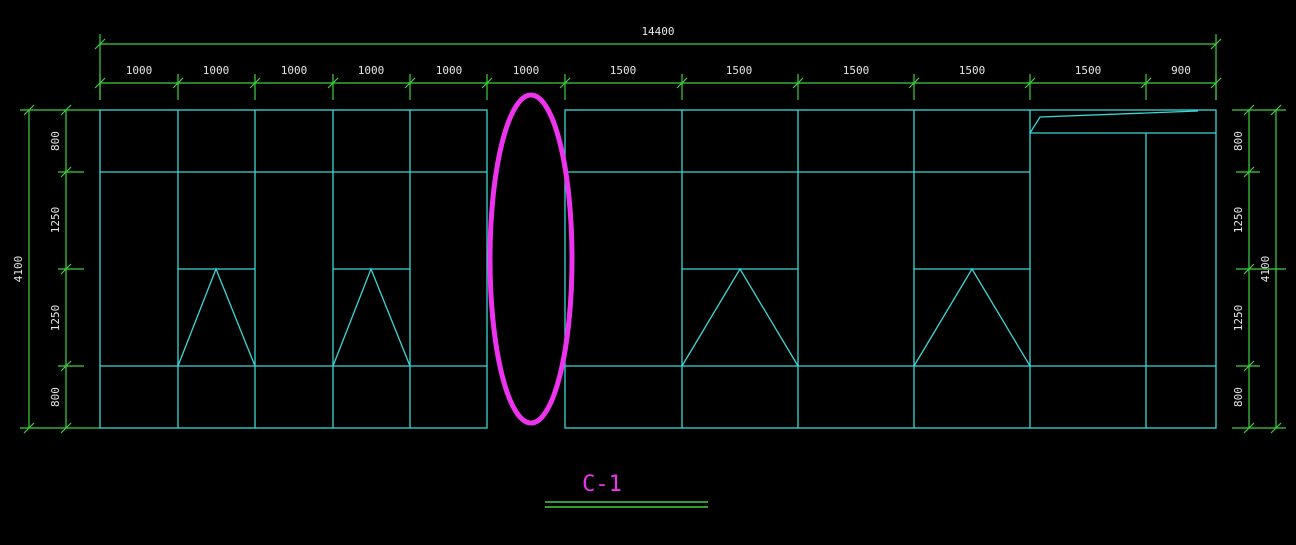 The width and height of the screenshot is (1296, 545). I want to click on column-width-label-2: 1000, so click(216, 70).